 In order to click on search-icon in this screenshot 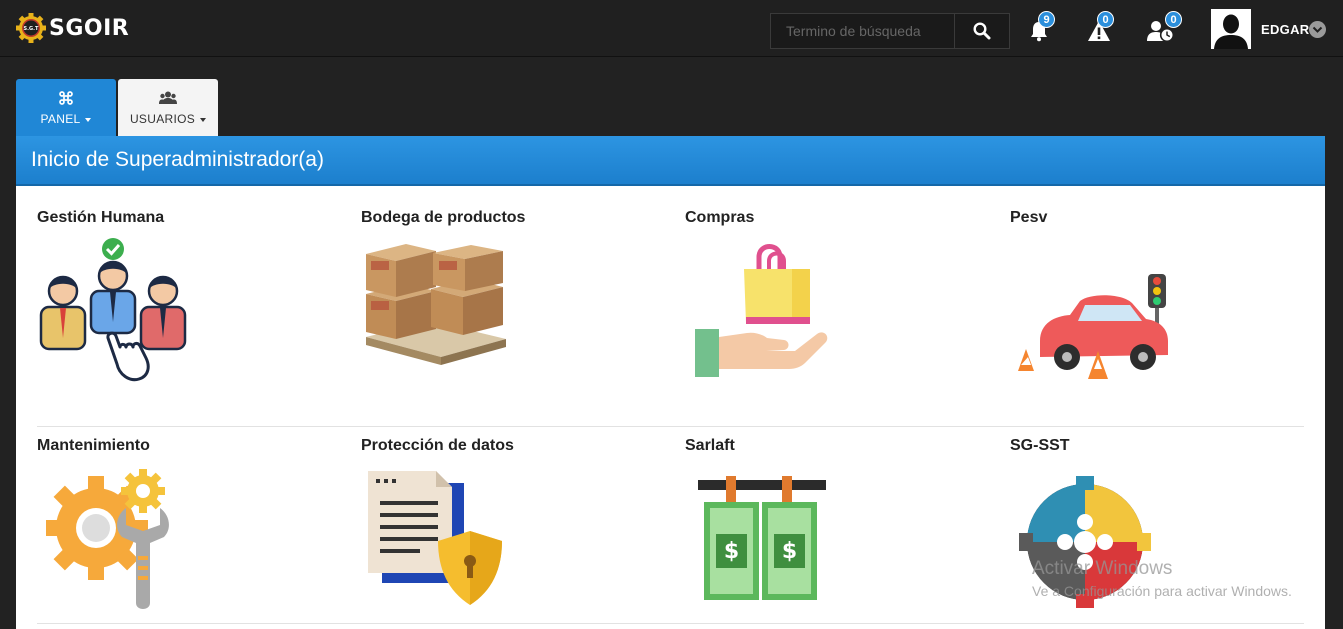, I will do `click(982, 31)`.